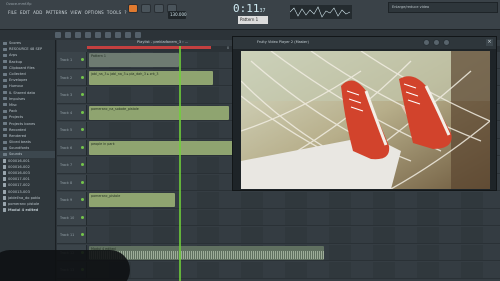 Image resolution: width=500 pixels, height=281 pixels. What do you see at coordinates (146, 8) in the screenshot?
I see `play-button` at bounding box center [146, 8].